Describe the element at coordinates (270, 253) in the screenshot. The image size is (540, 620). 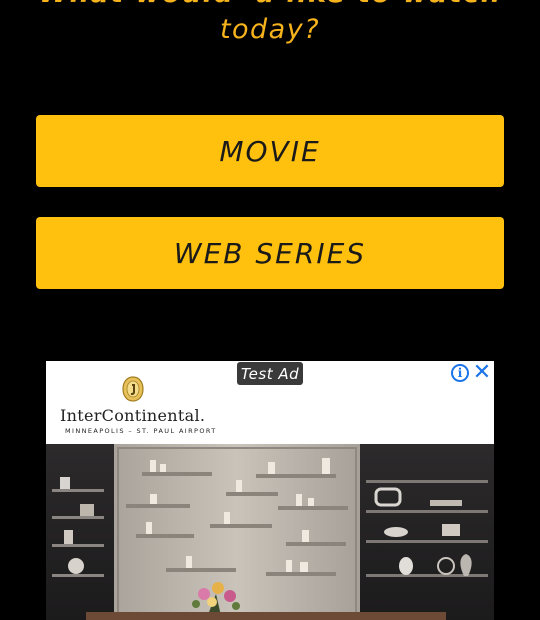
I see `web-series-button: WEB SERIES` at that location.